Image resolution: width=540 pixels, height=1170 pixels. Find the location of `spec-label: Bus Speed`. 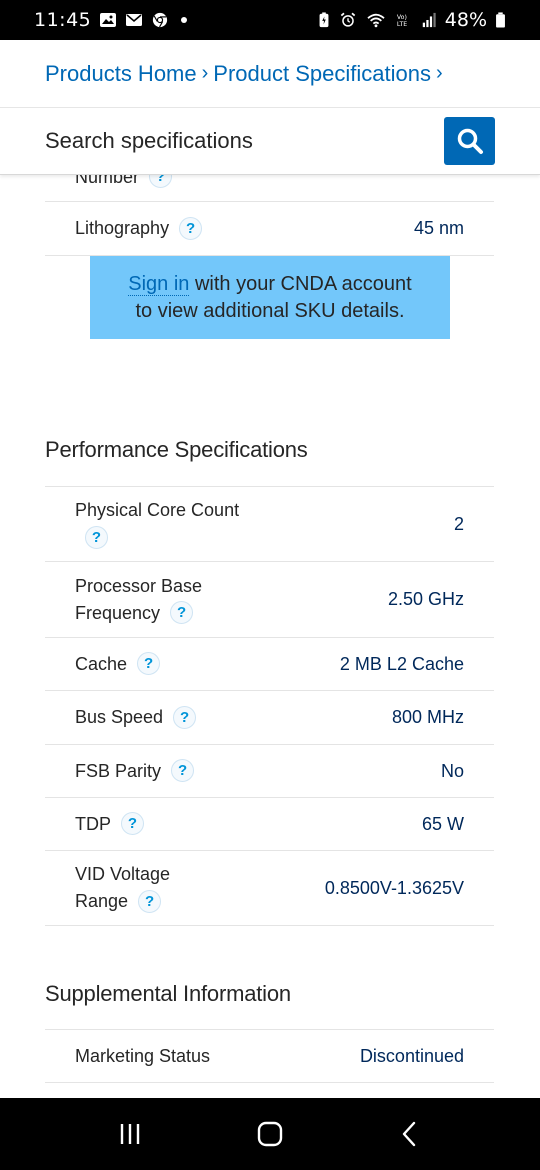

spec-label: Bus Speed is located at coordinates (119, 717).